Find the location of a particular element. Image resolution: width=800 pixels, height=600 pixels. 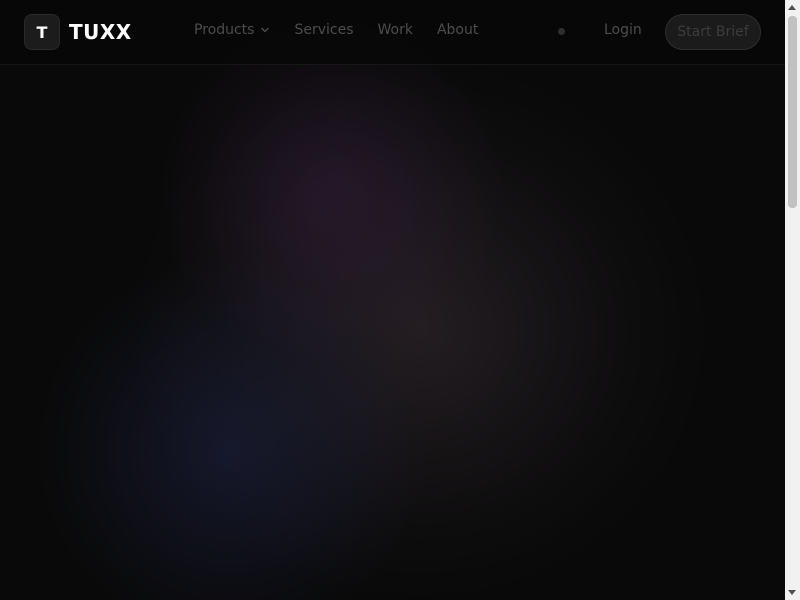

scroll-up-arrow-icon is located at coordinates (792, 7).